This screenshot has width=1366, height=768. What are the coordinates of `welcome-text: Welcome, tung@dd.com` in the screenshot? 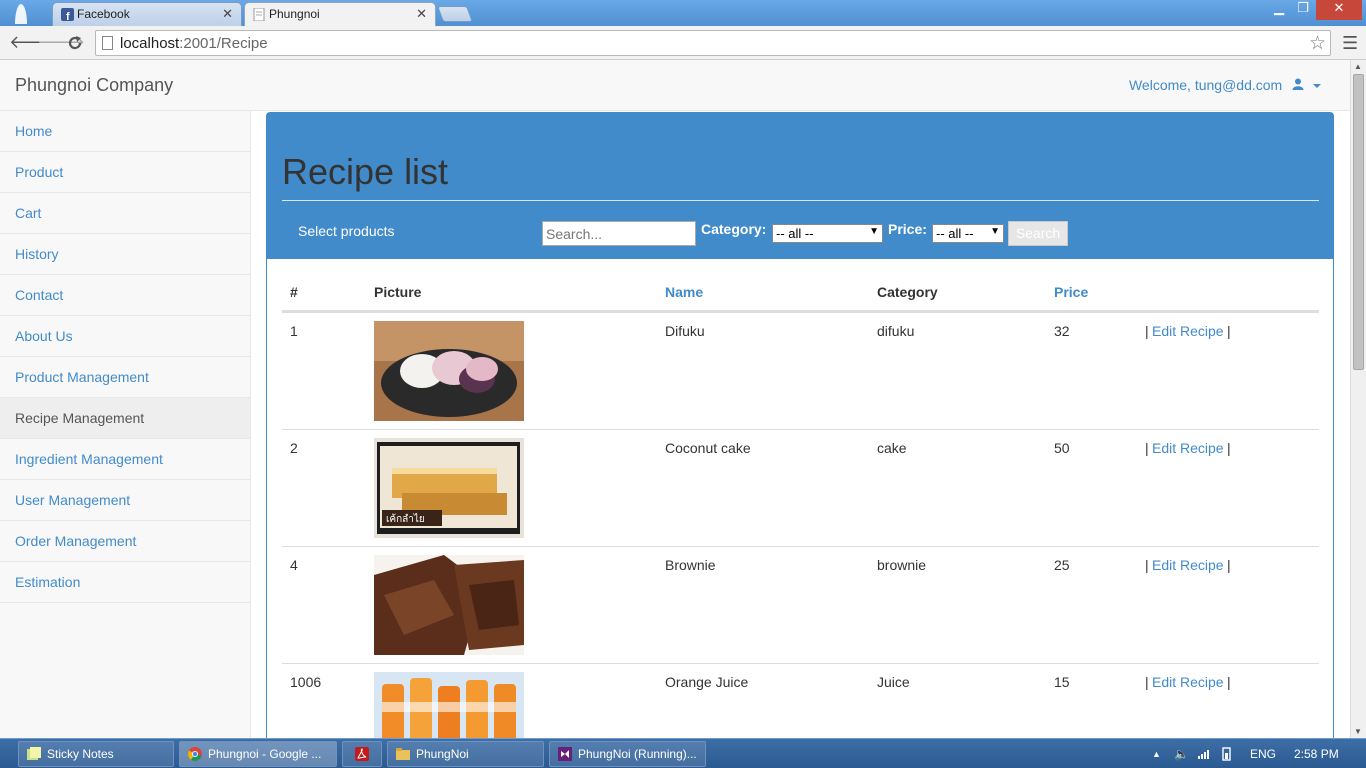 It's located at (1205, 85).